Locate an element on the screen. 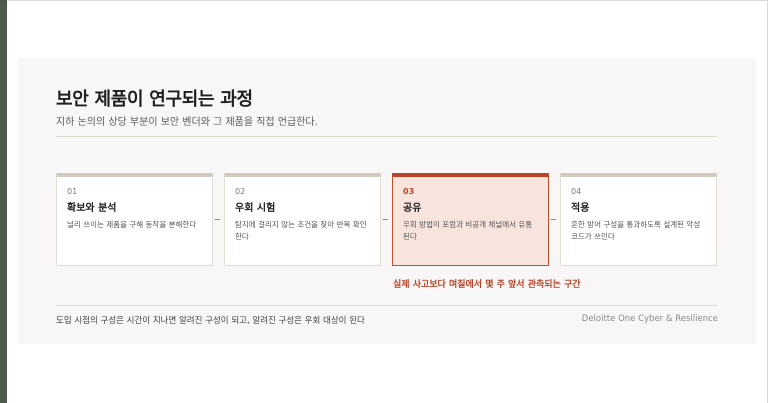 The width and height of the screenshot is (768, 403). step-title: 공유 is located at coordinates (412, 208).